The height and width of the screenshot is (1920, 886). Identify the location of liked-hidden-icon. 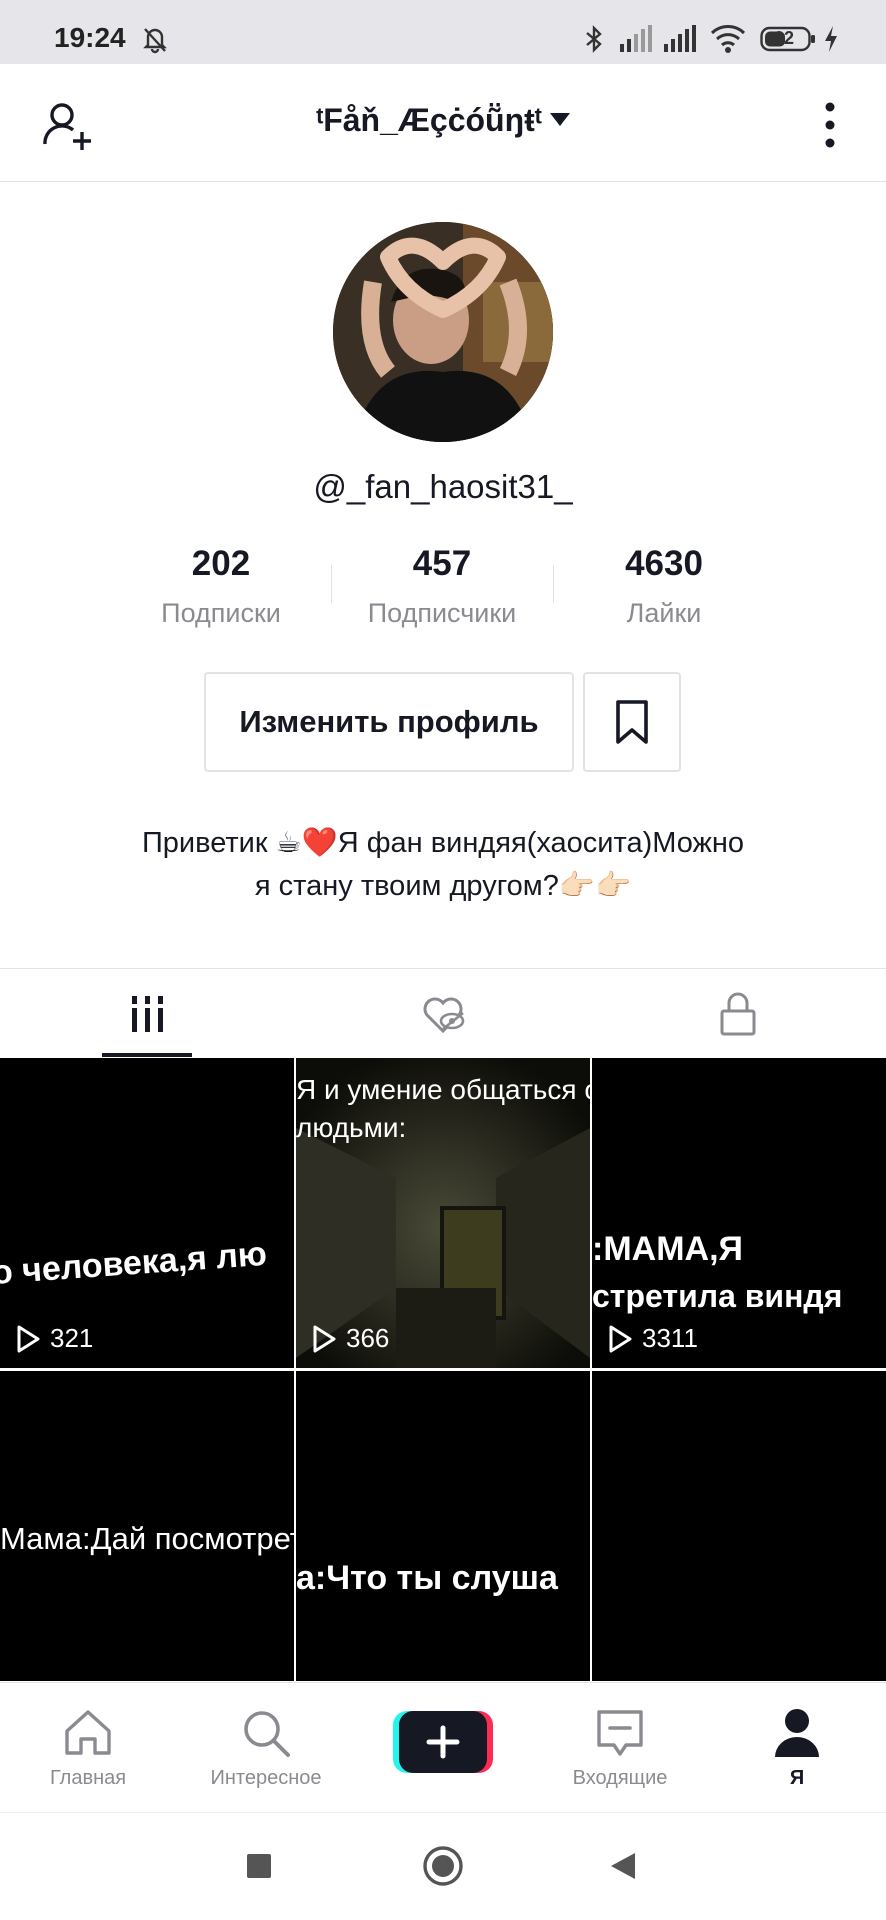
(443, 1015).